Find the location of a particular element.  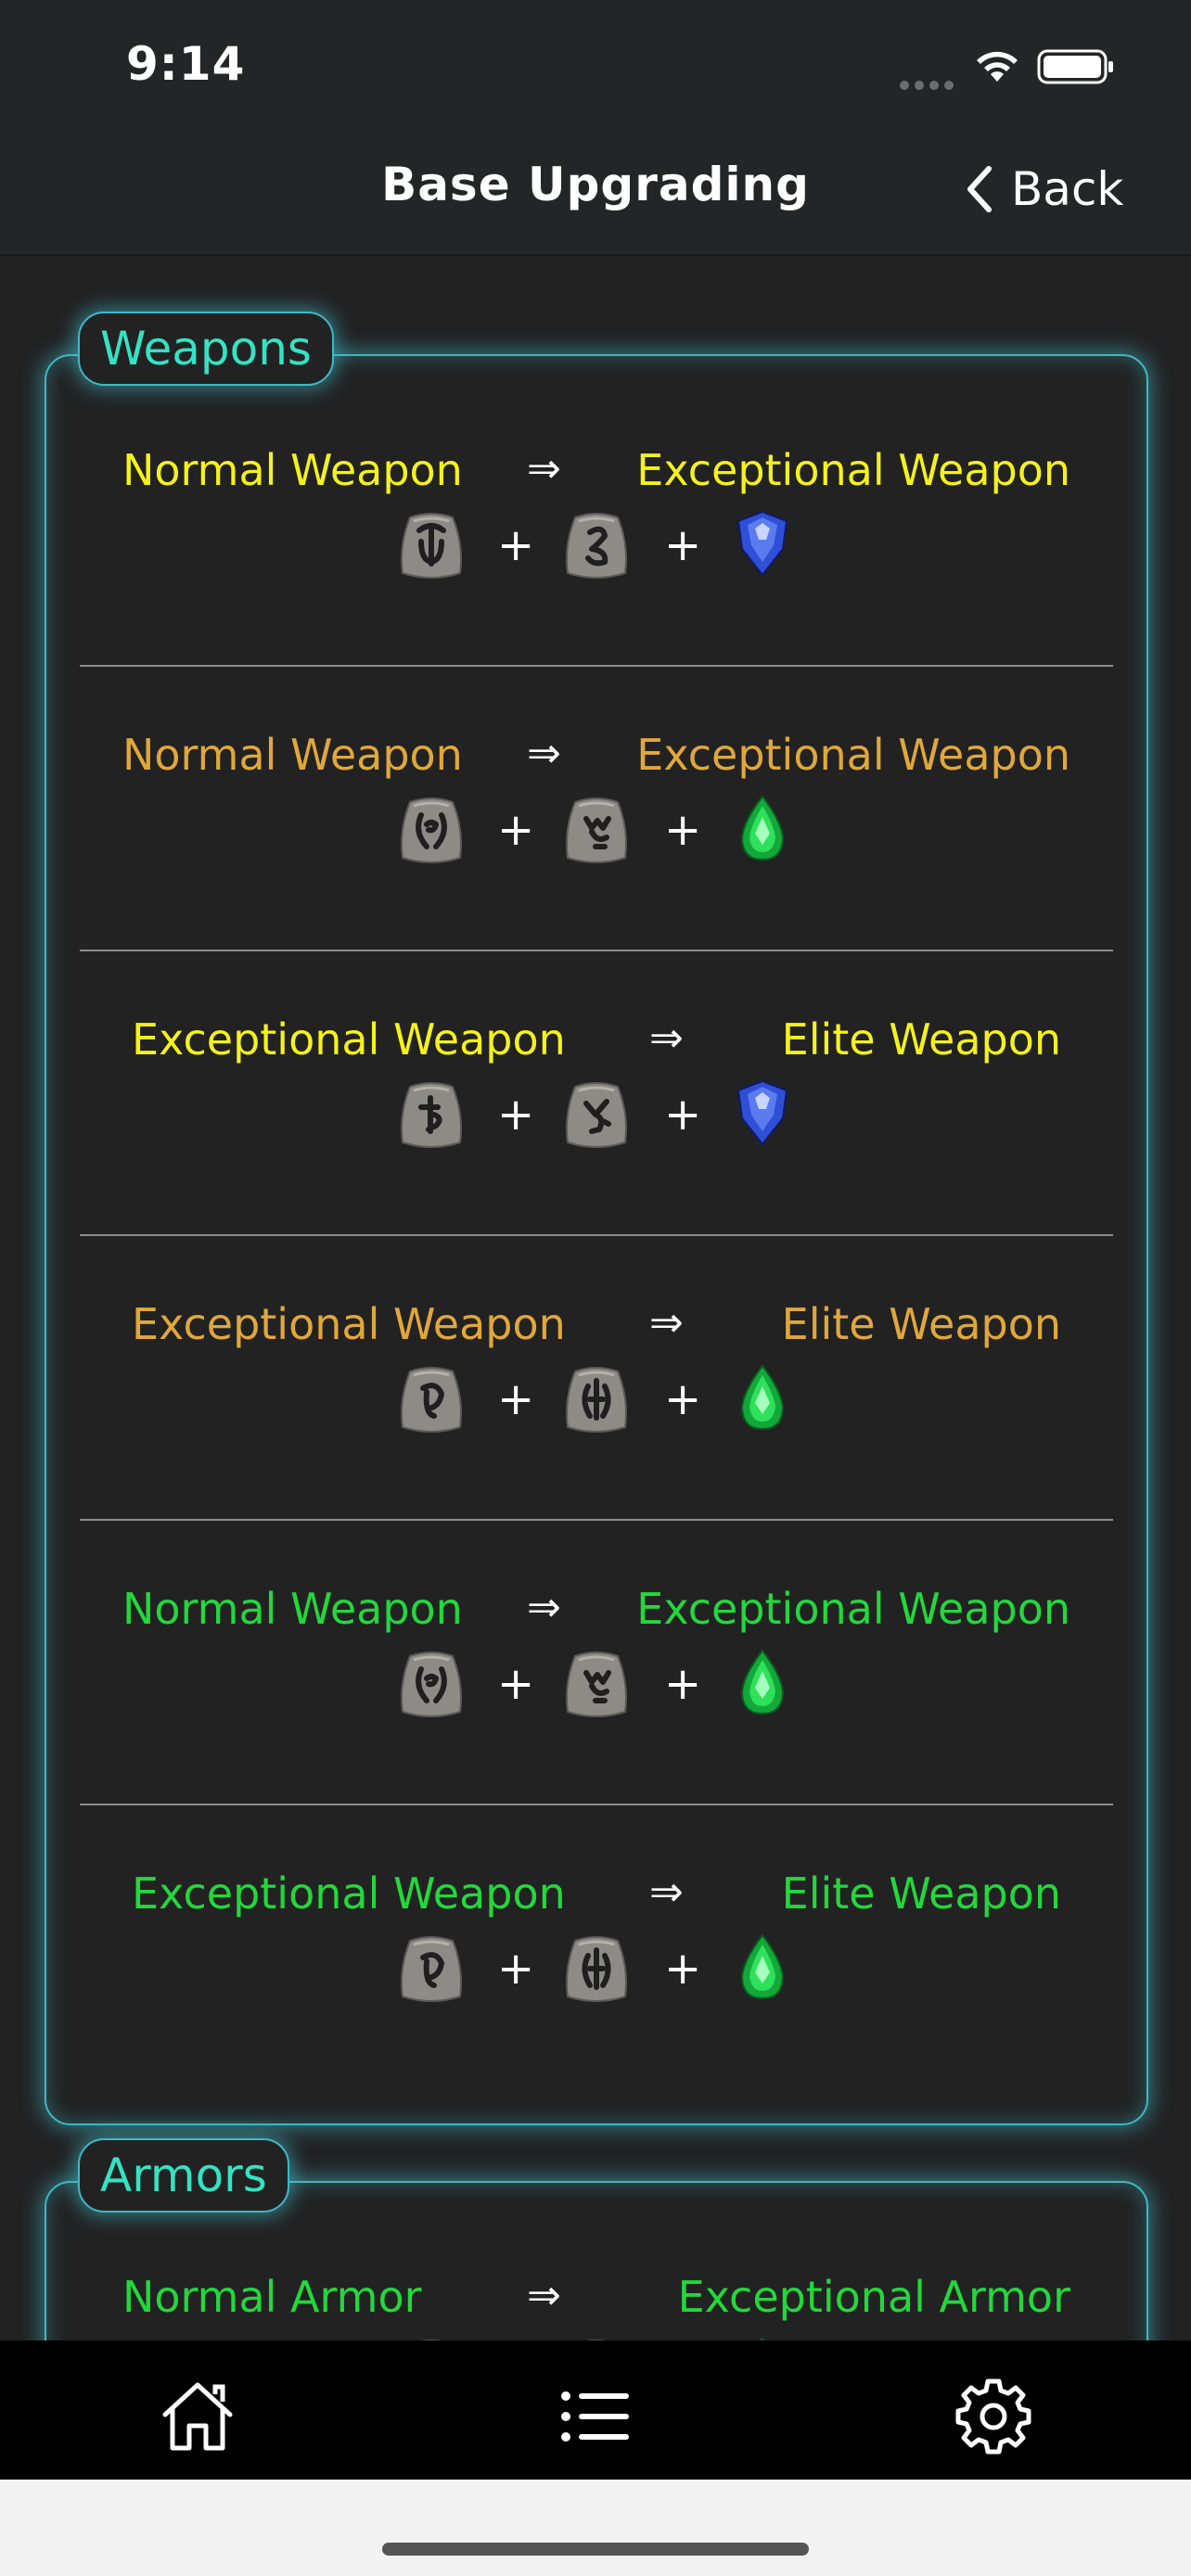

battery-icon is located at coordinates (1075, 66).